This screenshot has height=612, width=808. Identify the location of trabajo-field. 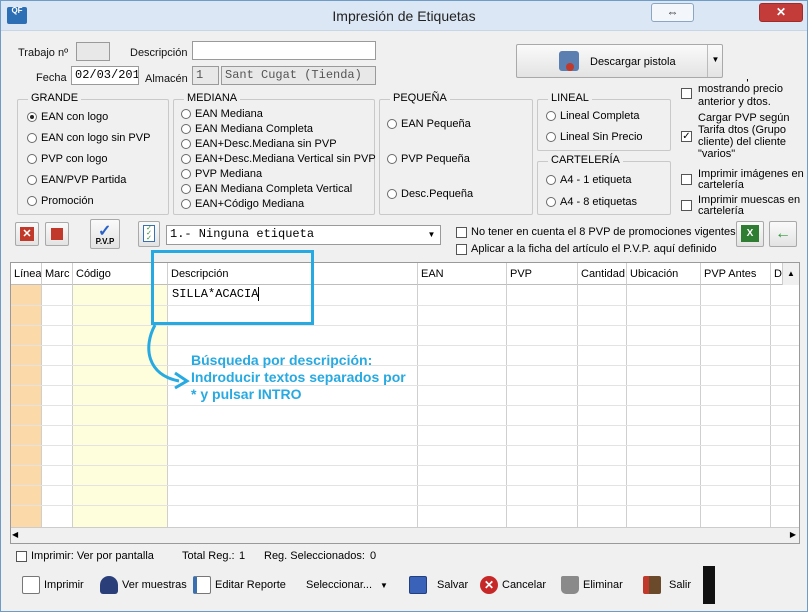
(93, 51).